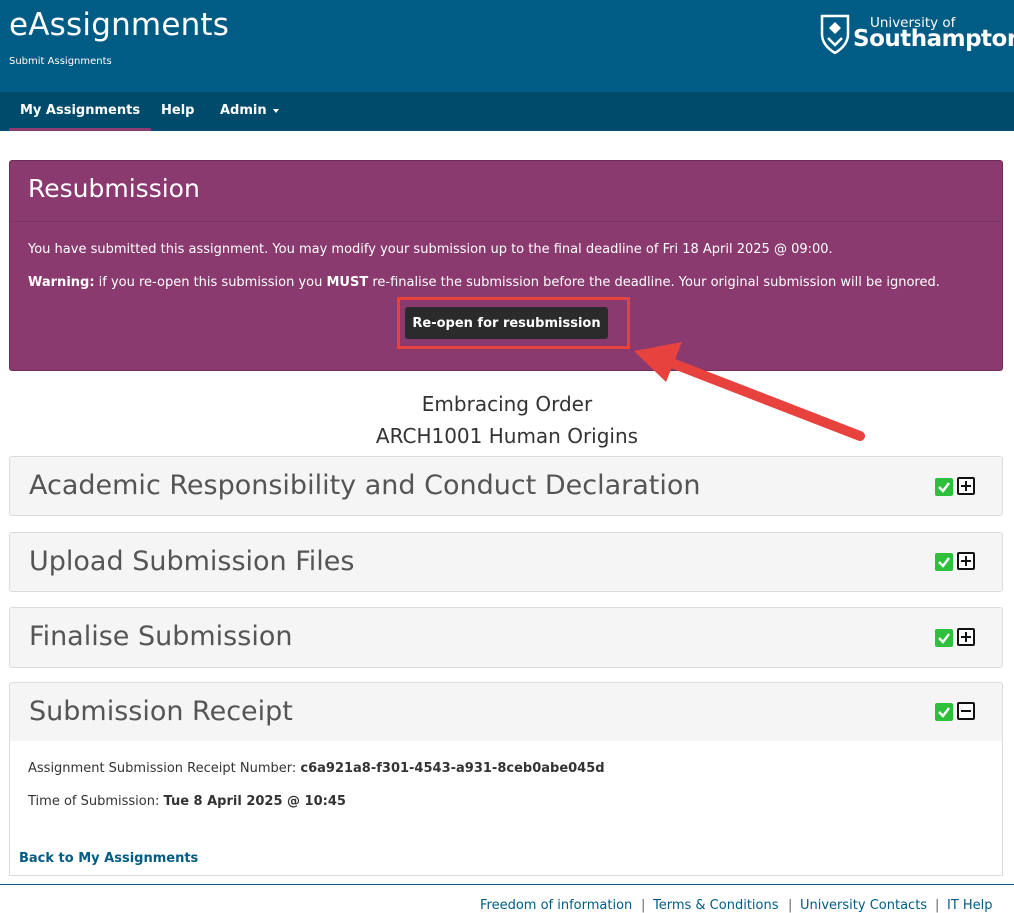  I want to click on nav-admin-label: Admin, so click(243, 110).